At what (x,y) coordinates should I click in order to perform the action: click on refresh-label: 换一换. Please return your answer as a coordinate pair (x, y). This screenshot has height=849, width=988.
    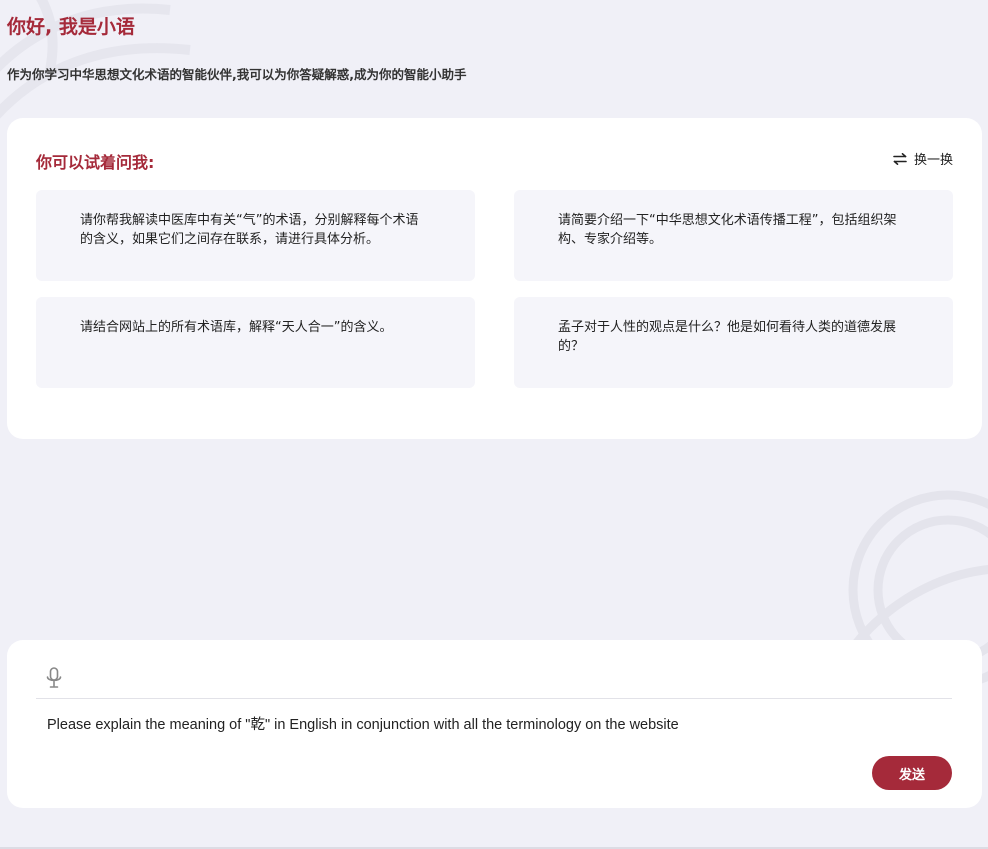
    Looking at the image, I should click on (933, 160).